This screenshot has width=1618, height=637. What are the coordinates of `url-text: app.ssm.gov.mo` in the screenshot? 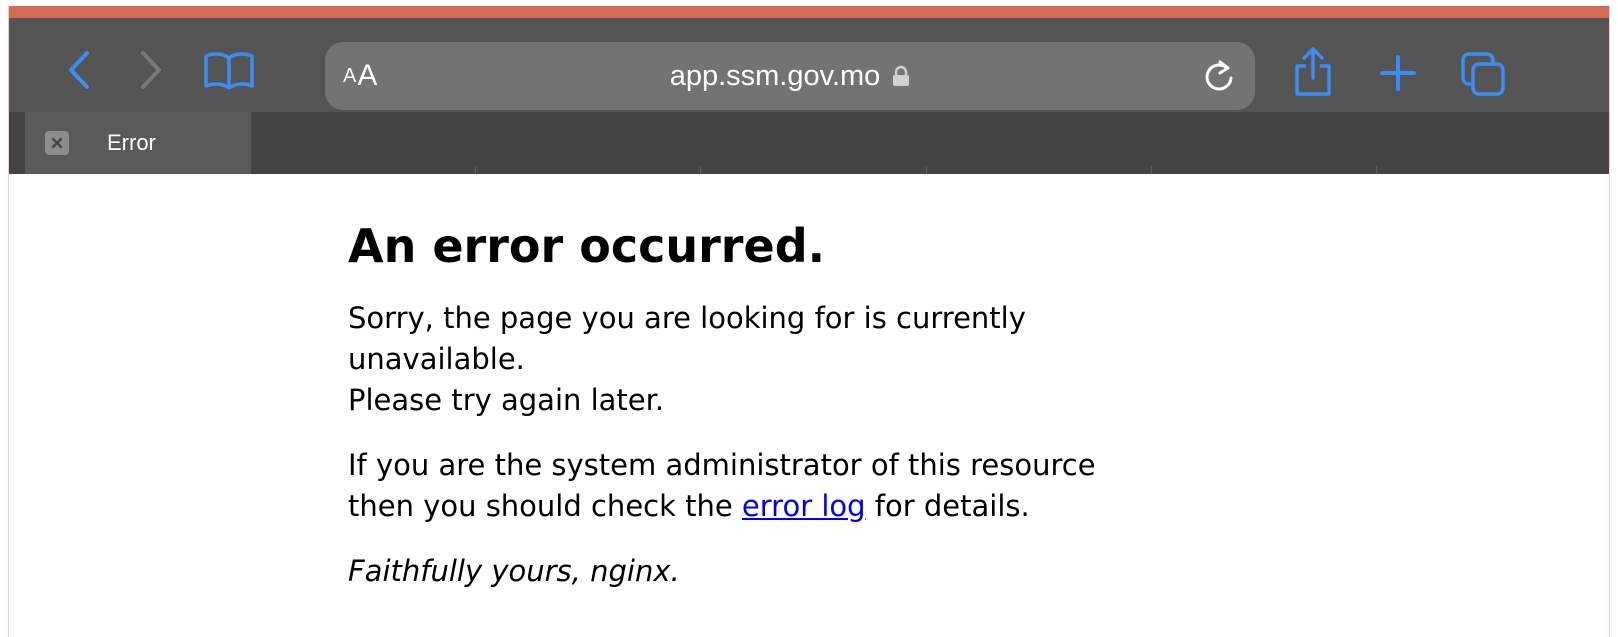 It's located at (775, 75).